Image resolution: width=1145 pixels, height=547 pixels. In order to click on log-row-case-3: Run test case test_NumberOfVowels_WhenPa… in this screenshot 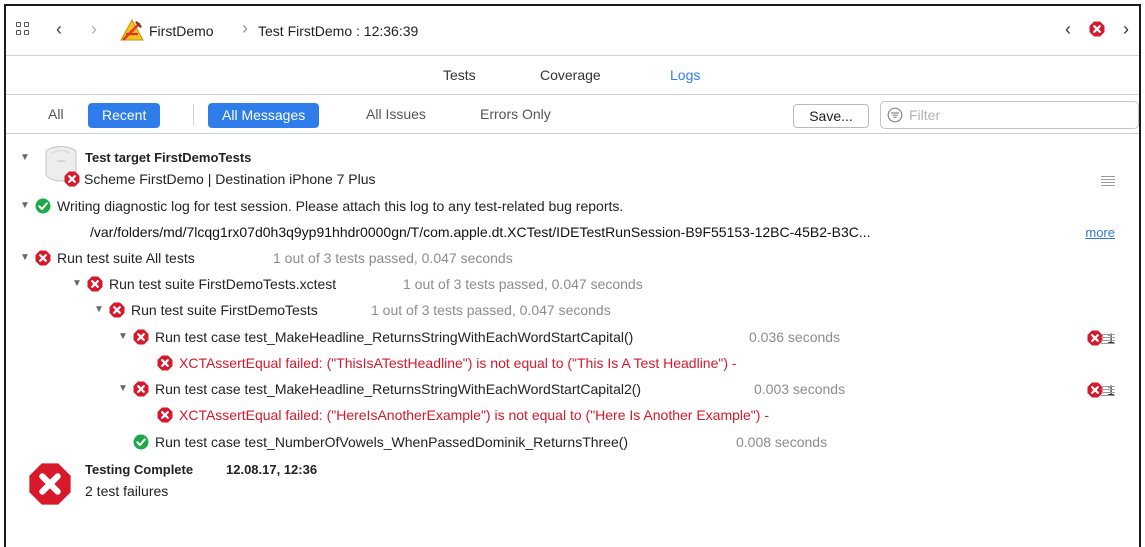, I will do `click(572, 445)`.